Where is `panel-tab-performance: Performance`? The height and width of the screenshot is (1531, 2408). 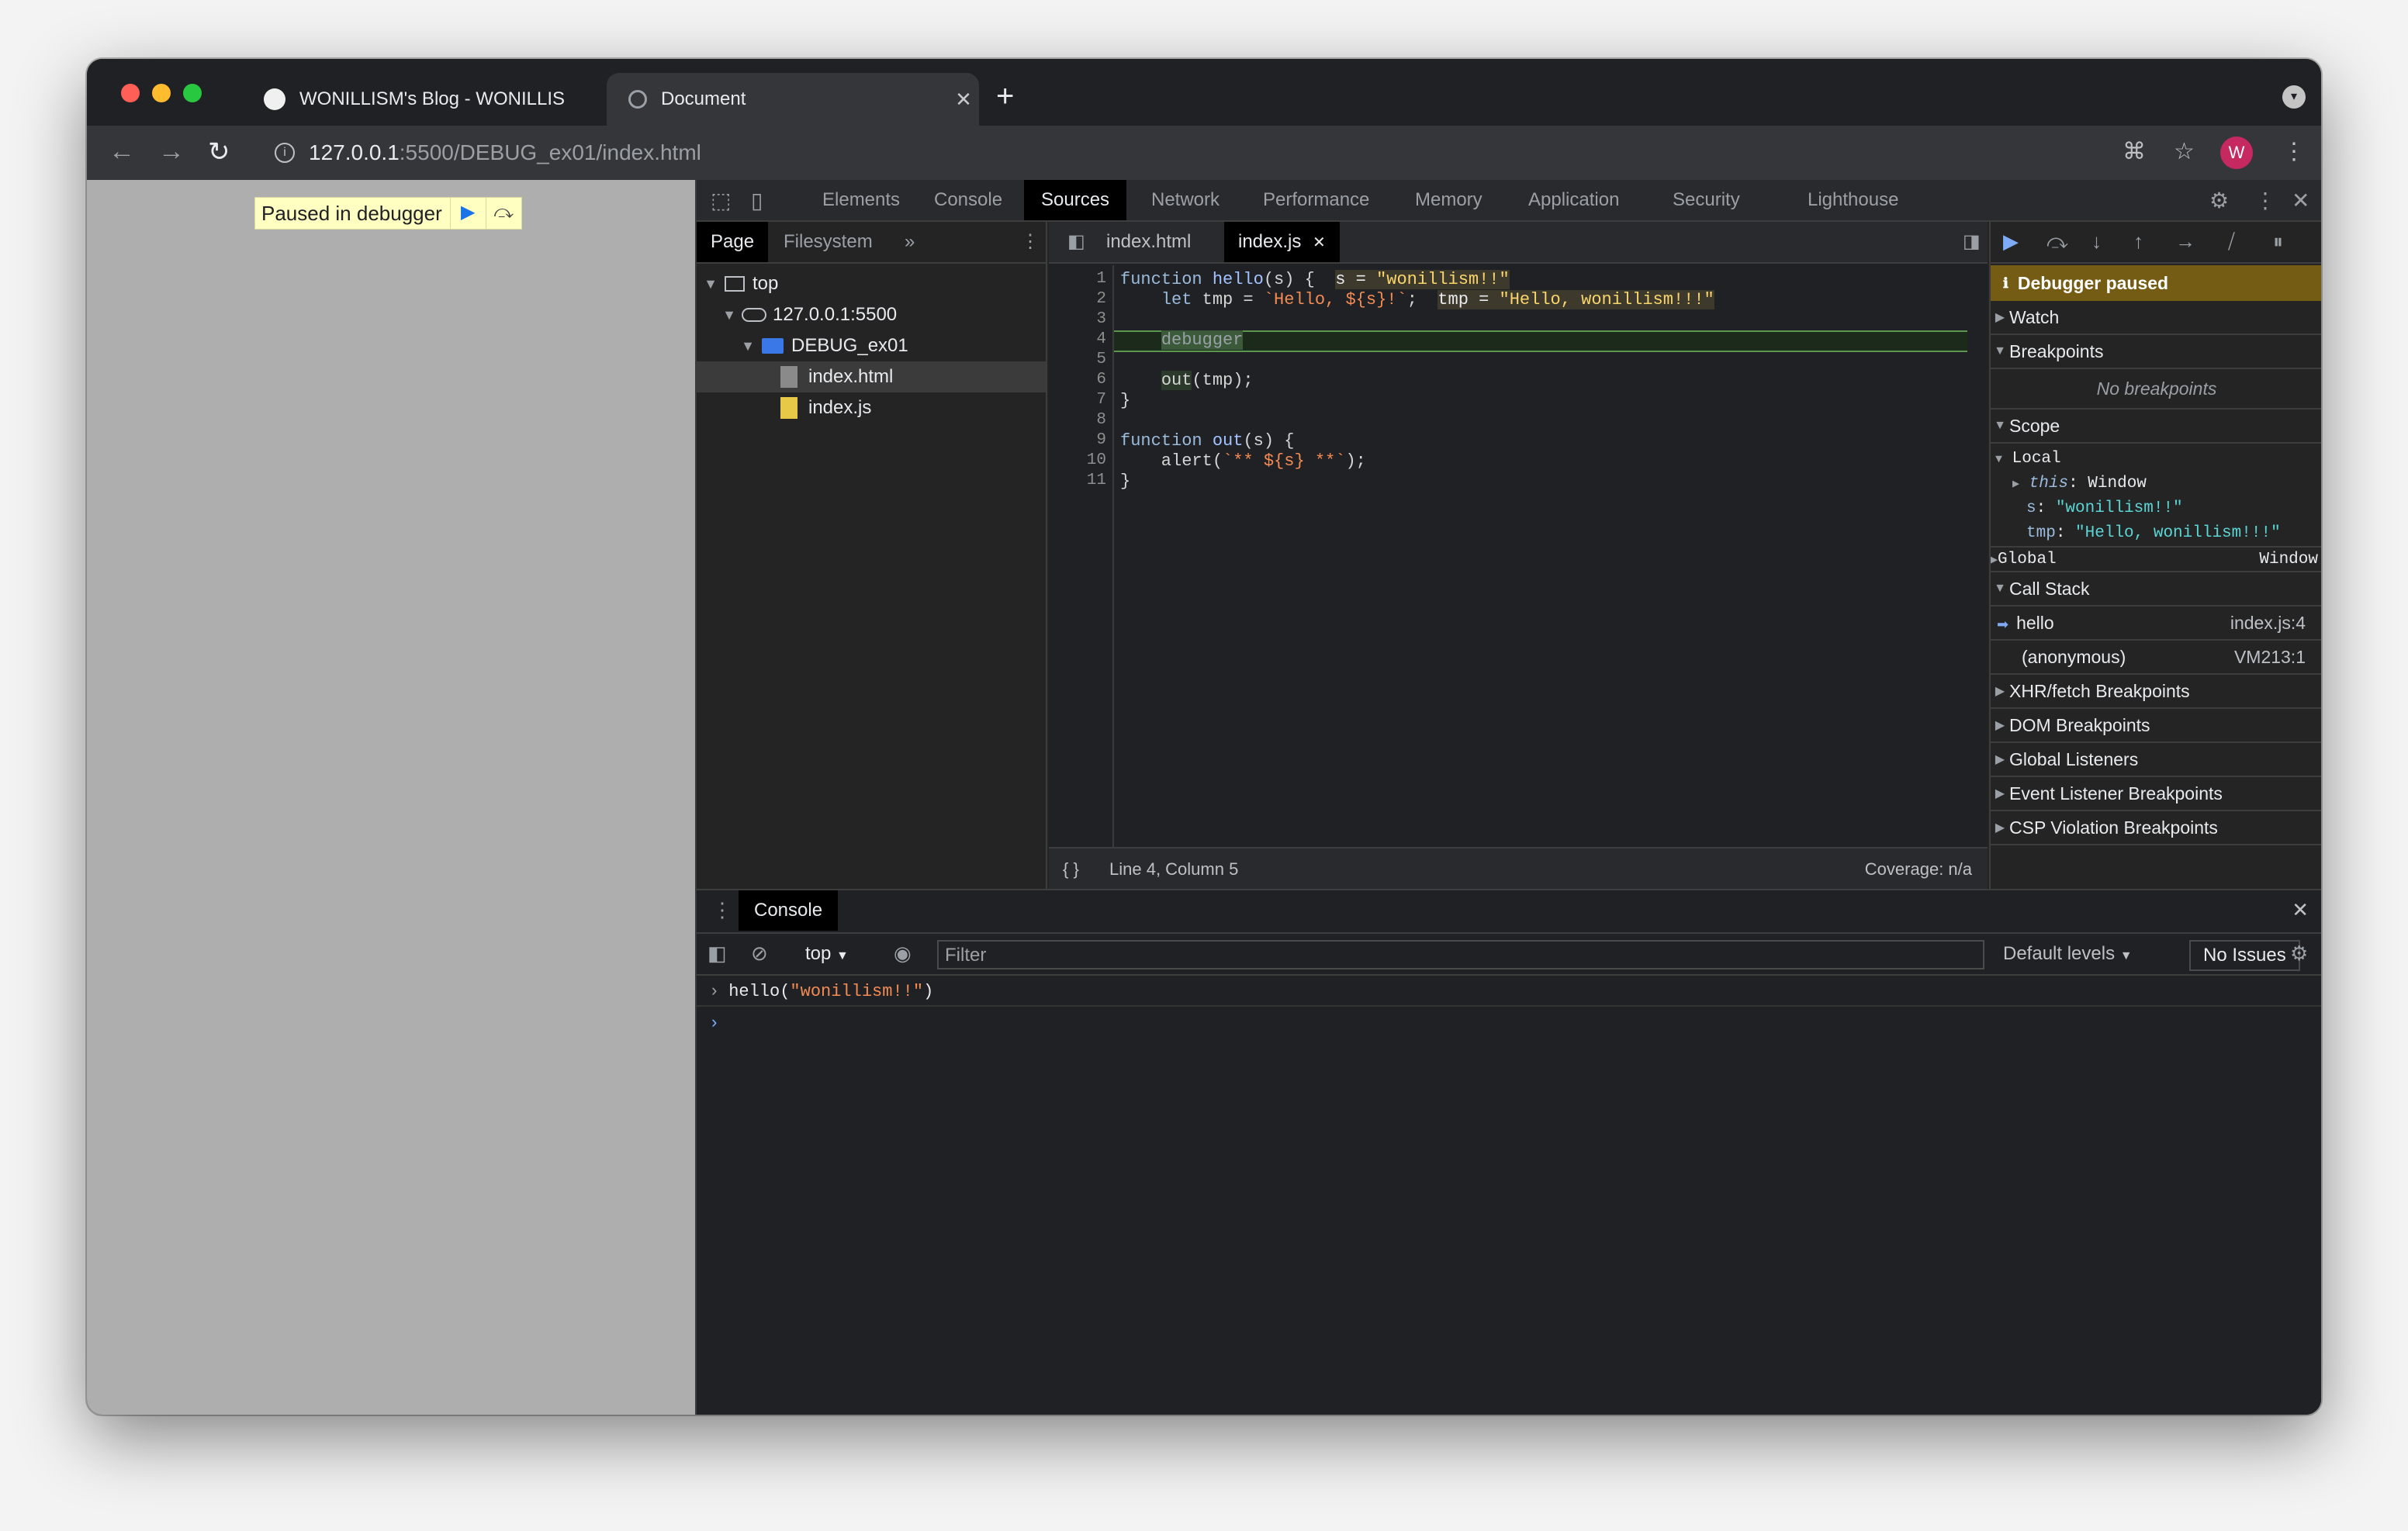 panel-tab-performance: Performance is located at coordinates (1316, 200).